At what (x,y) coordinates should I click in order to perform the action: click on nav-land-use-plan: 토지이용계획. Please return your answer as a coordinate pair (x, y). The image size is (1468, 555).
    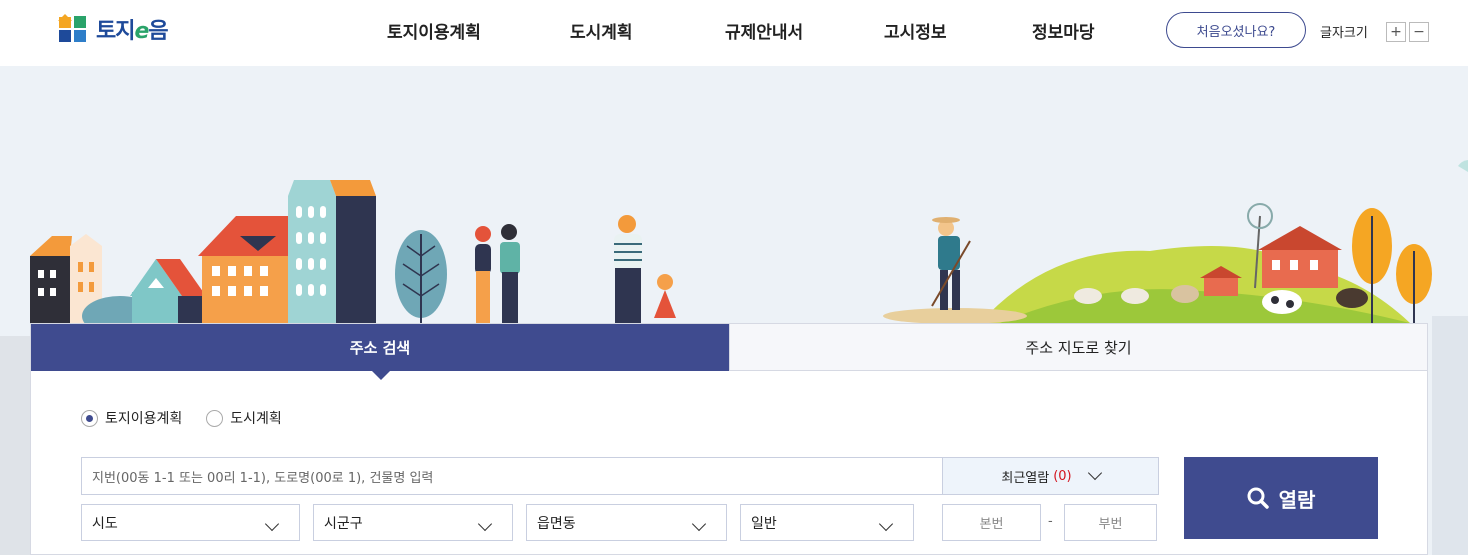
    Looking at the image, I should click on (434, 30).